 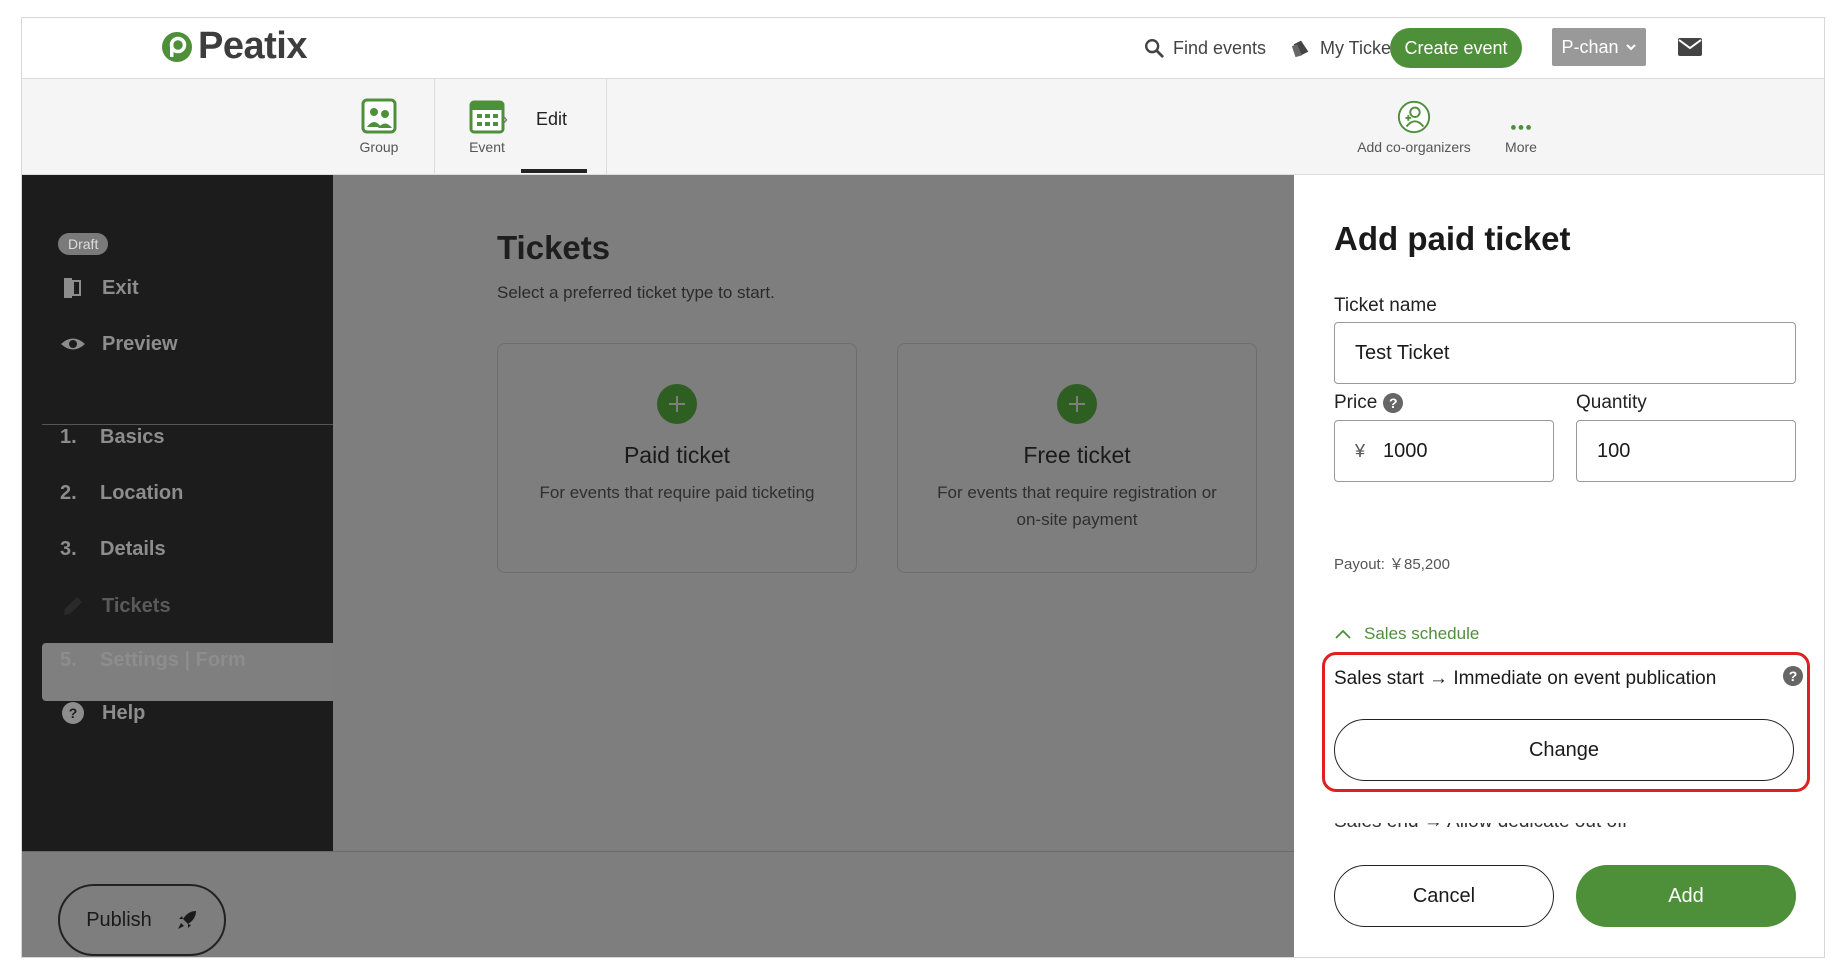 What do you see at coordinates (1077, 455) in the screenshot?
I see `card-title: Free ticket` at bounding box center [1077, 455].